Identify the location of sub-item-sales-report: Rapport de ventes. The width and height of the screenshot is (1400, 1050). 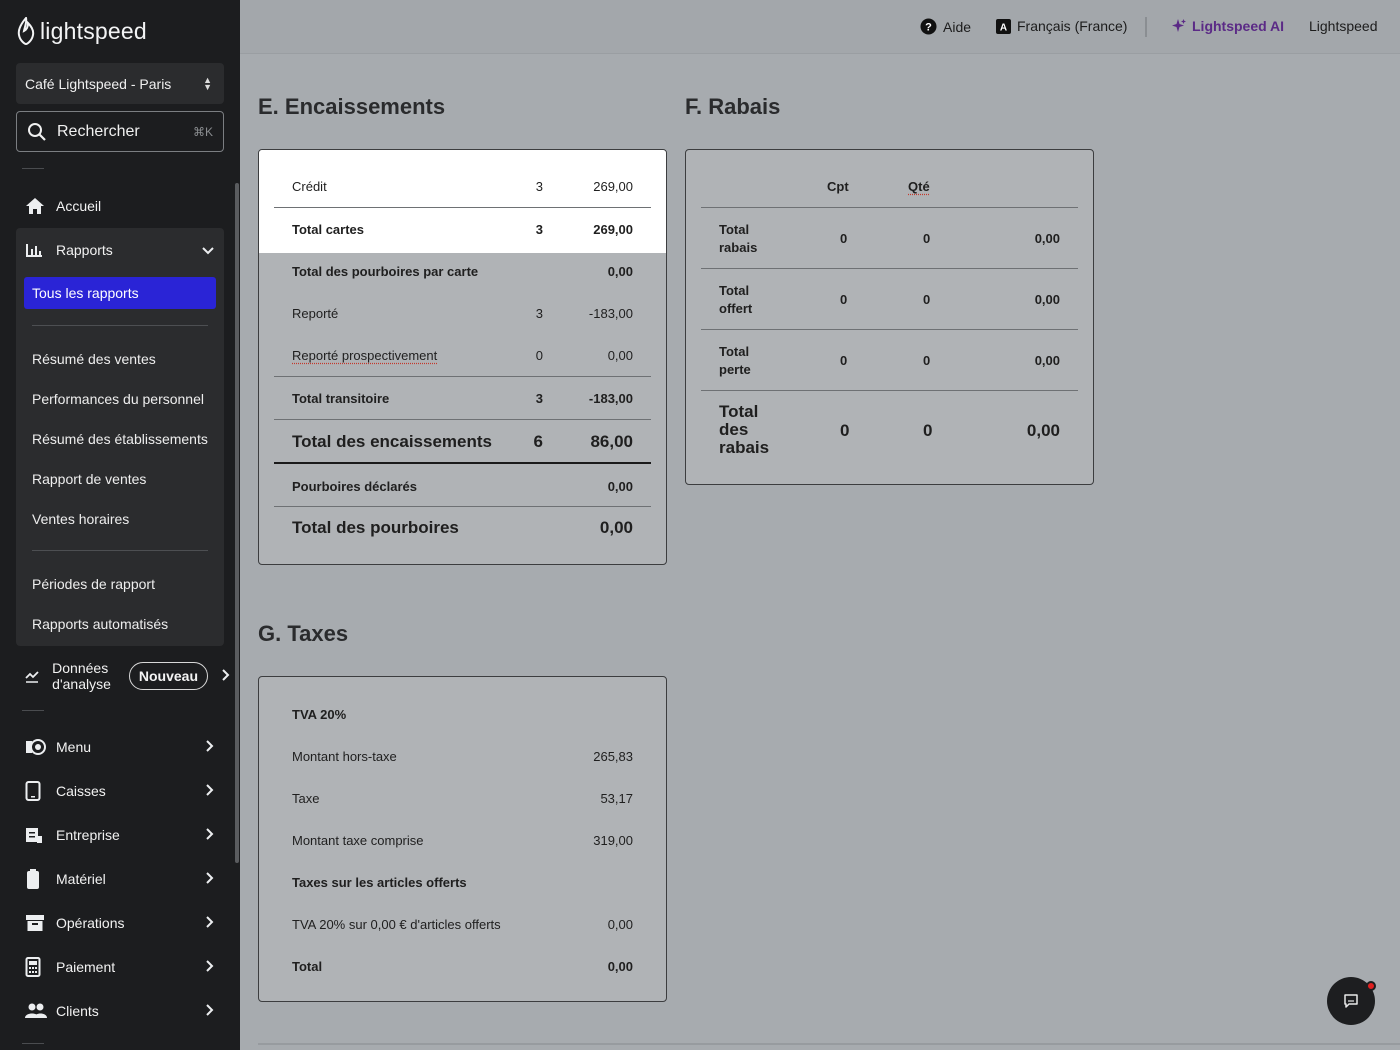
(89, 479).